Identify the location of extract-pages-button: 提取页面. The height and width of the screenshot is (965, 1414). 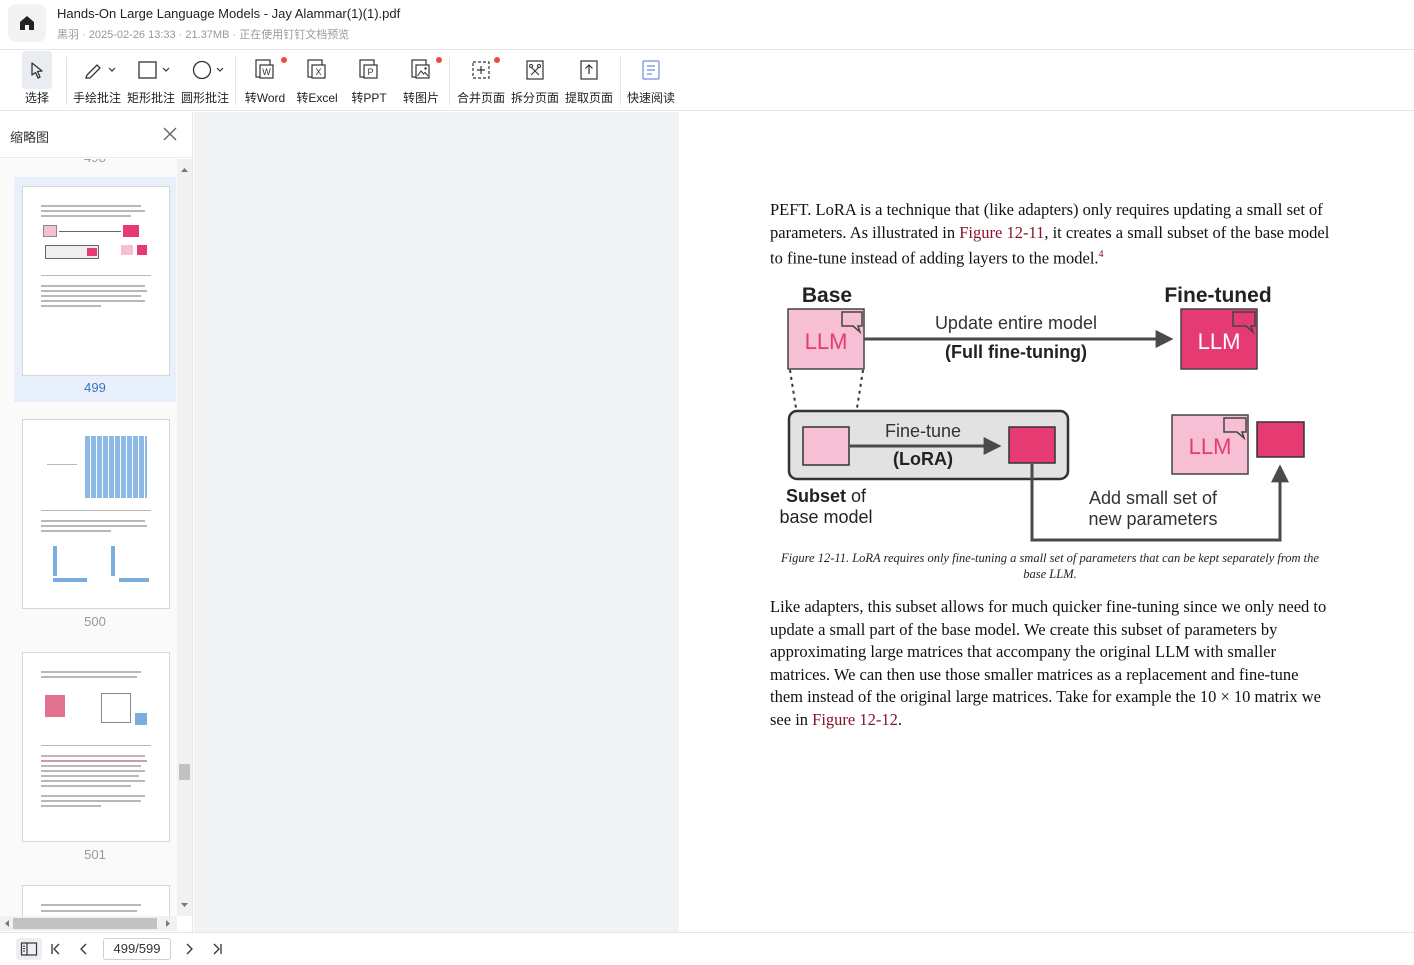
(589, 81).